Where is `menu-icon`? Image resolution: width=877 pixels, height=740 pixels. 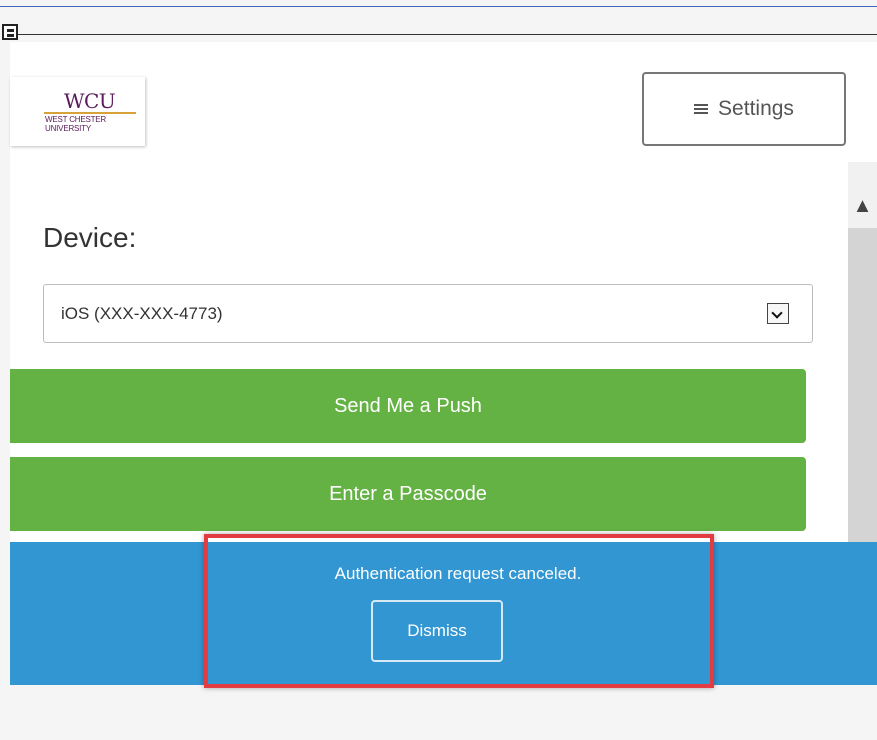
menu-icon is located at coordinates (701, 109).